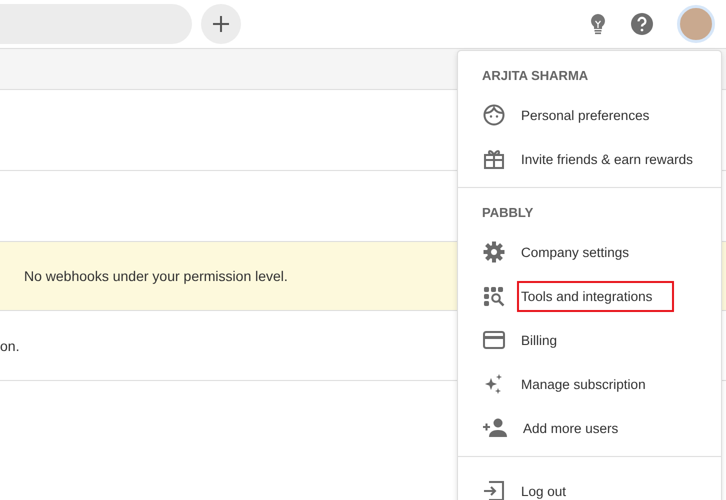  Describe the element at coordinates (570, 428) in the screenshot. I see `menu-item: Add more users` at that location.